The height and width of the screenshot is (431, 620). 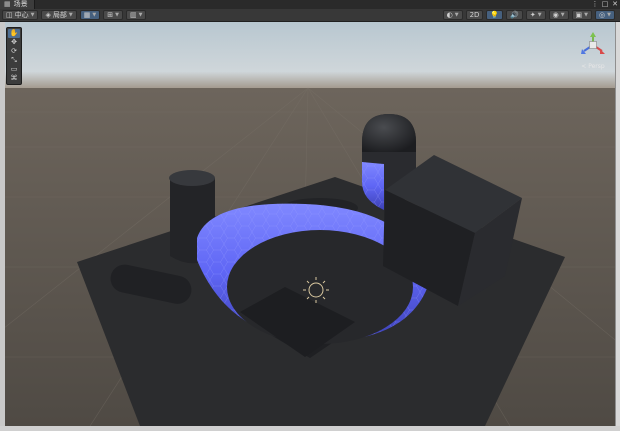 What do you see at coordinates (605, 4) in the screenshot?
I see `maximize-icon: □` at bounding box center [605, 4].